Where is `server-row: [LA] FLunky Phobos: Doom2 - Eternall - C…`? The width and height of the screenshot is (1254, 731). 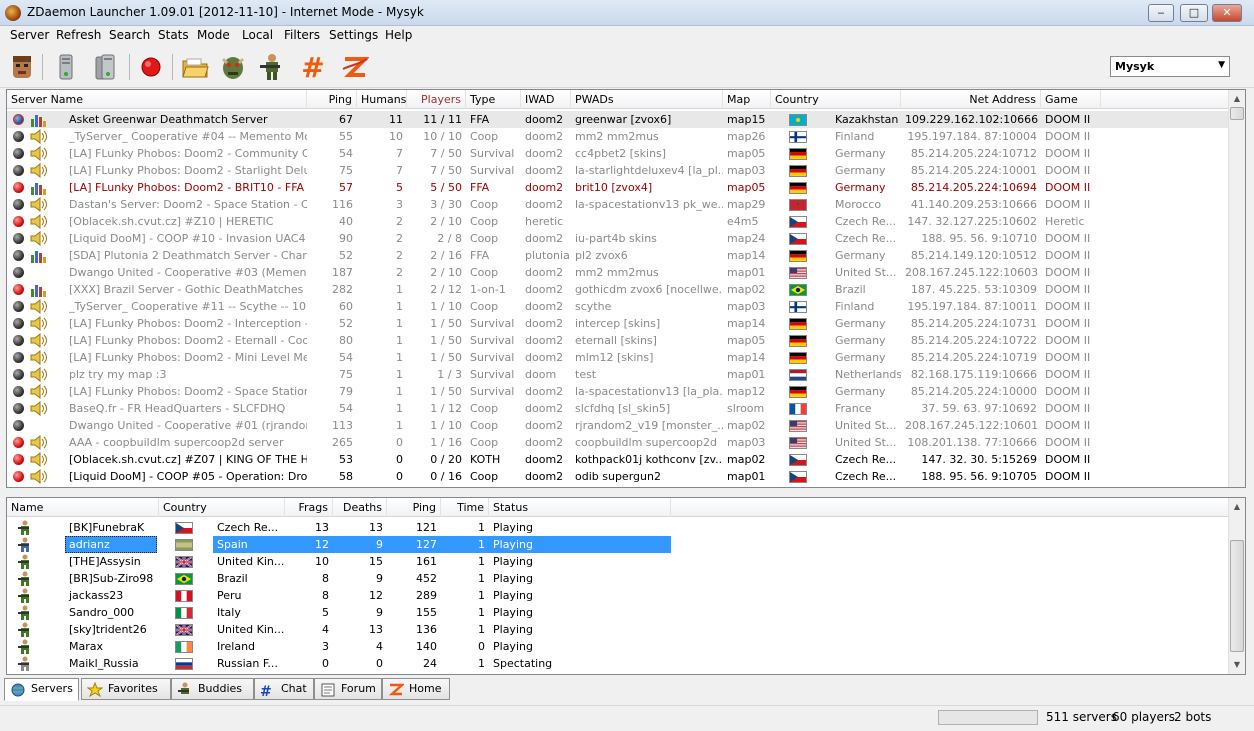 server-row: [LA] FLunky Phobos: Doom2 - Eternall - C… is located at coordinates (618, 340).